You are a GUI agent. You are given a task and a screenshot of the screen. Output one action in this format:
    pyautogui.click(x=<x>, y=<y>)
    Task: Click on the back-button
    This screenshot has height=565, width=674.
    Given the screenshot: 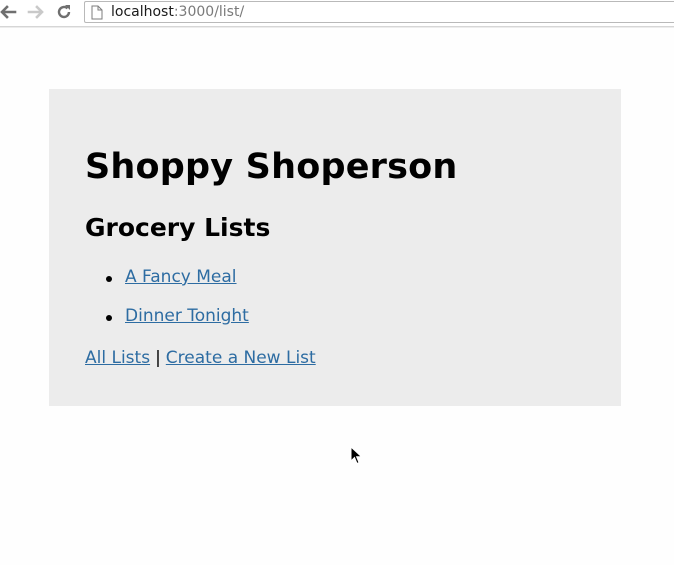 What is the action you would take?
    pyautogui.click(x=9, y=12)
    